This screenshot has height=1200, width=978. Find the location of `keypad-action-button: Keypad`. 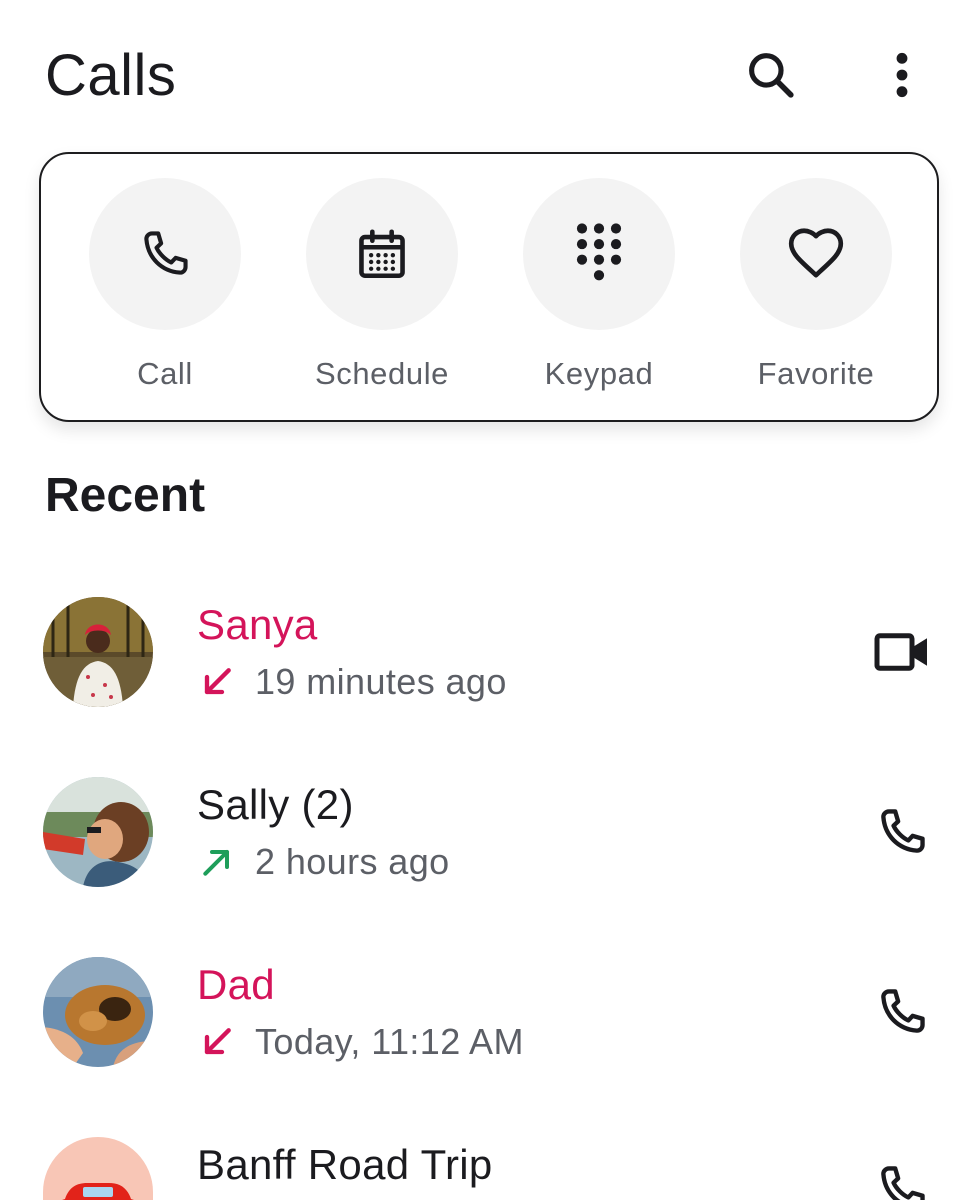

keypad-action-button: Keypad is located at coordinates (599, 293).